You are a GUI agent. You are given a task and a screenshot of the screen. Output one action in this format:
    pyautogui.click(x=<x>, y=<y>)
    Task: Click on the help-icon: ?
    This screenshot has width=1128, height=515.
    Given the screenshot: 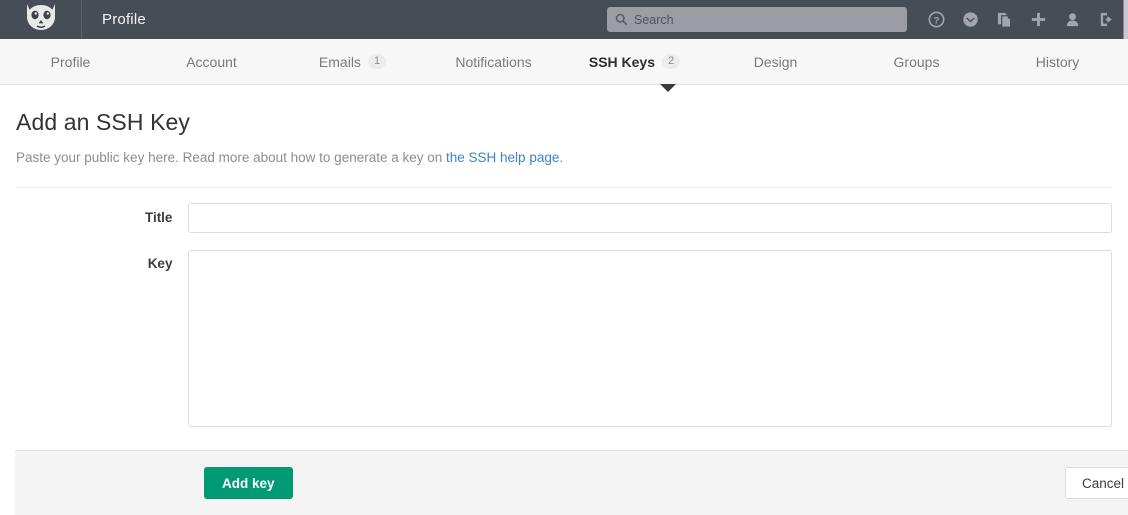 What is the action you would take?
    pyautogui.click(x=936, y=19)
    